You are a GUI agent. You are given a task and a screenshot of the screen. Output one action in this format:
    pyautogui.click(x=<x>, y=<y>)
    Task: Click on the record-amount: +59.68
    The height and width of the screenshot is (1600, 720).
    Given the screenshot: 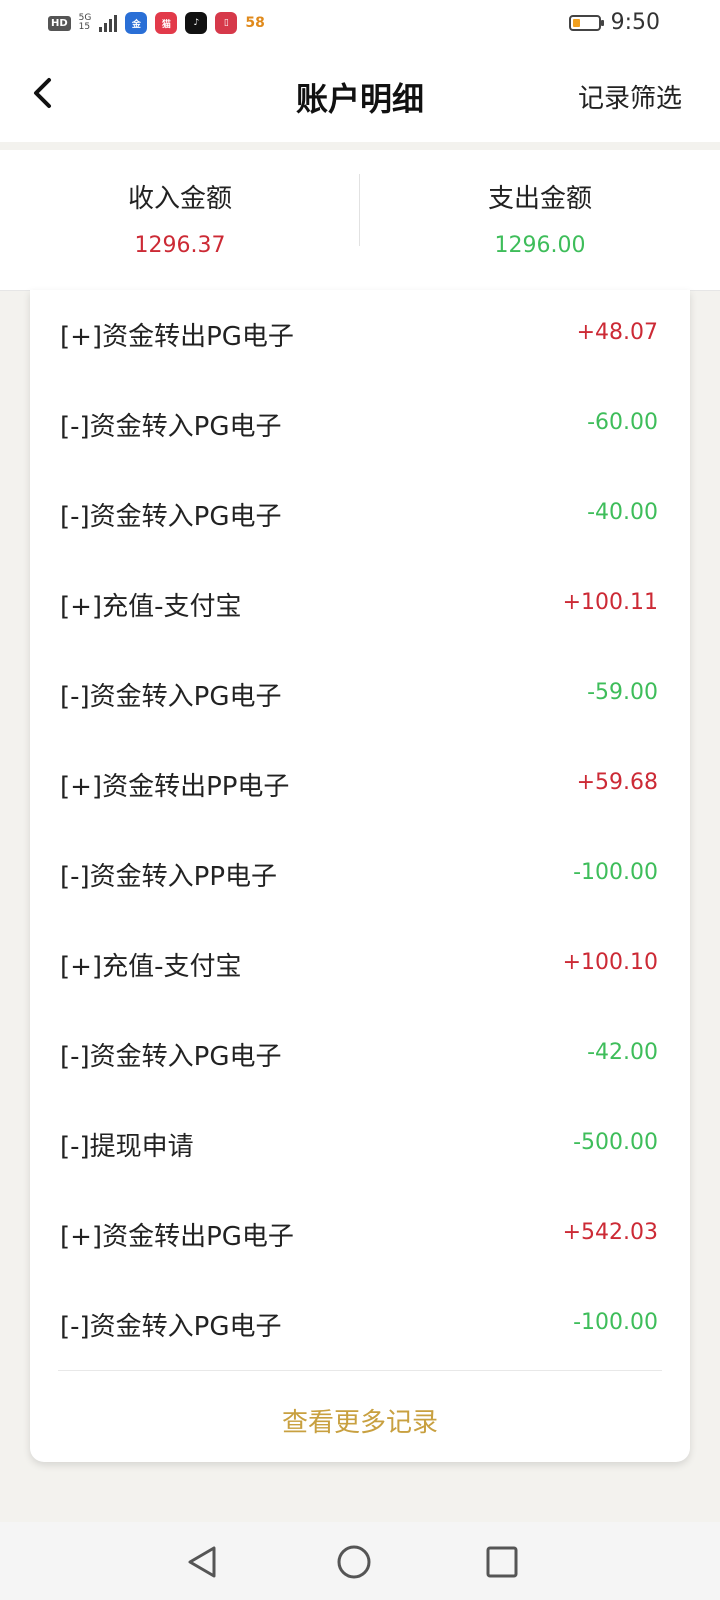 What is the action you would take?
    pyautogui.click(x=617, y=782)
    